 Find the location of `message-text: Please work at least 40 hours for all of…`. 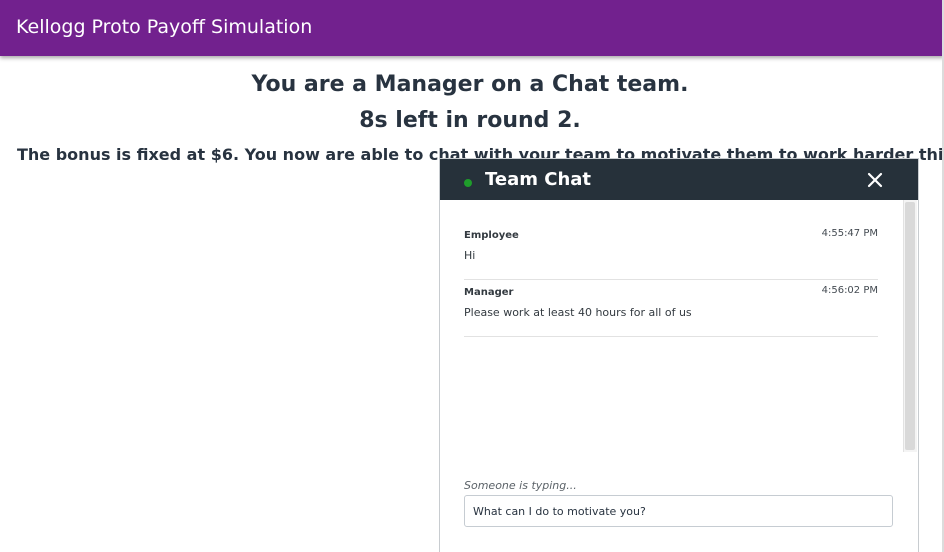

message-text: Please work at least 40 hours for all of… is located at coordinates (578, 312).